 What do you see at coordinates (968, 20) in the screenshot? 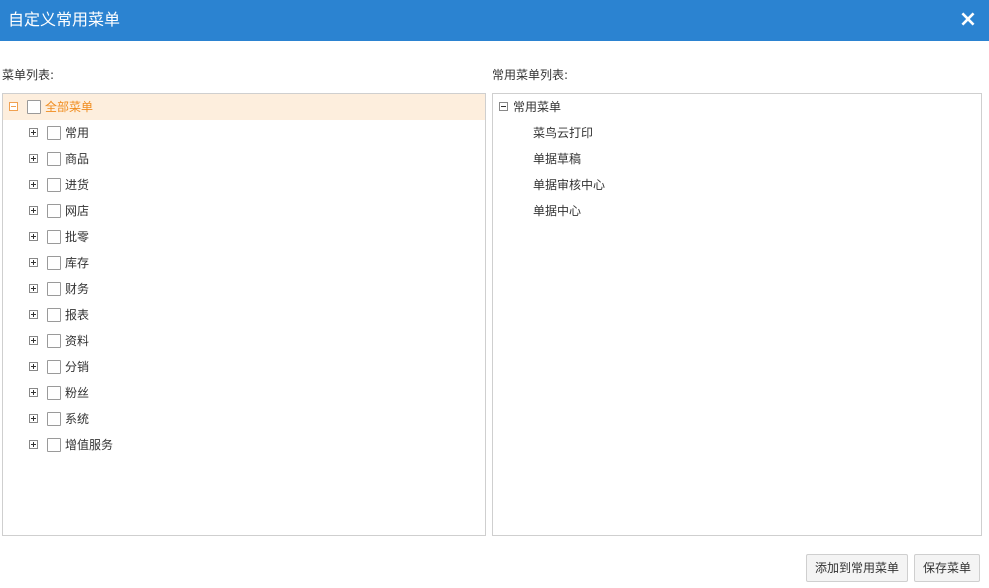
I see `close-icon: ×` at bounding box center [968, 20].